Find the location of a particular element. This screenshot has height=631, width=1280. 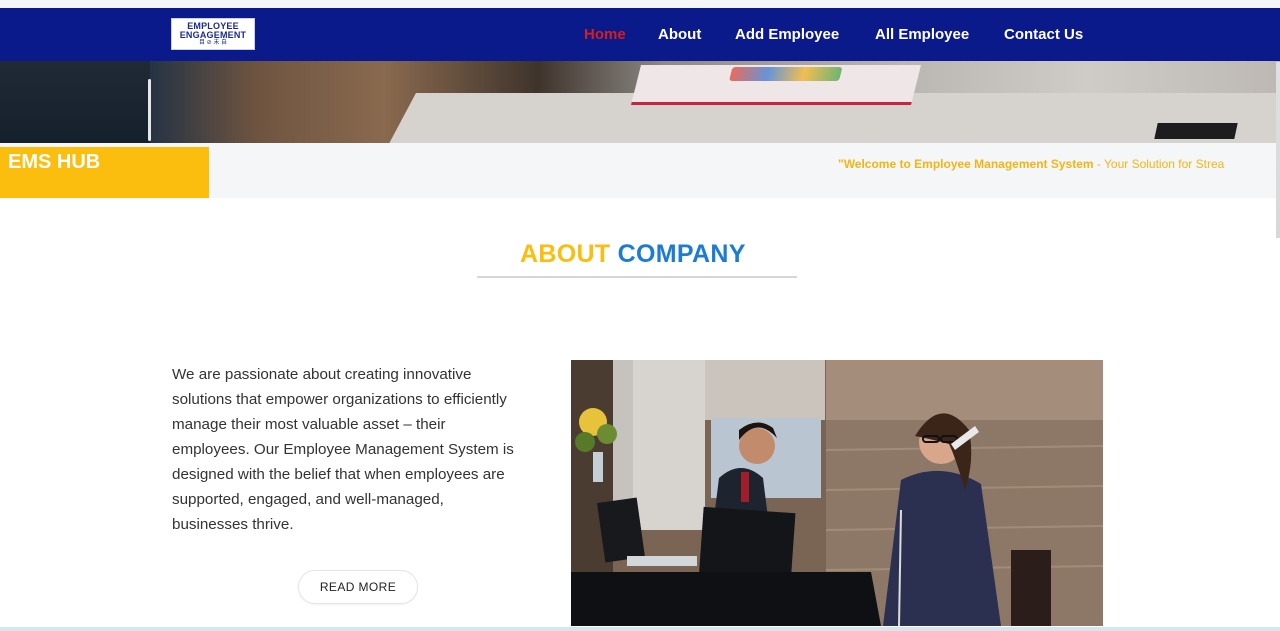

section-heading: ABOUT COMPANY is located at coordinates (633, 254).